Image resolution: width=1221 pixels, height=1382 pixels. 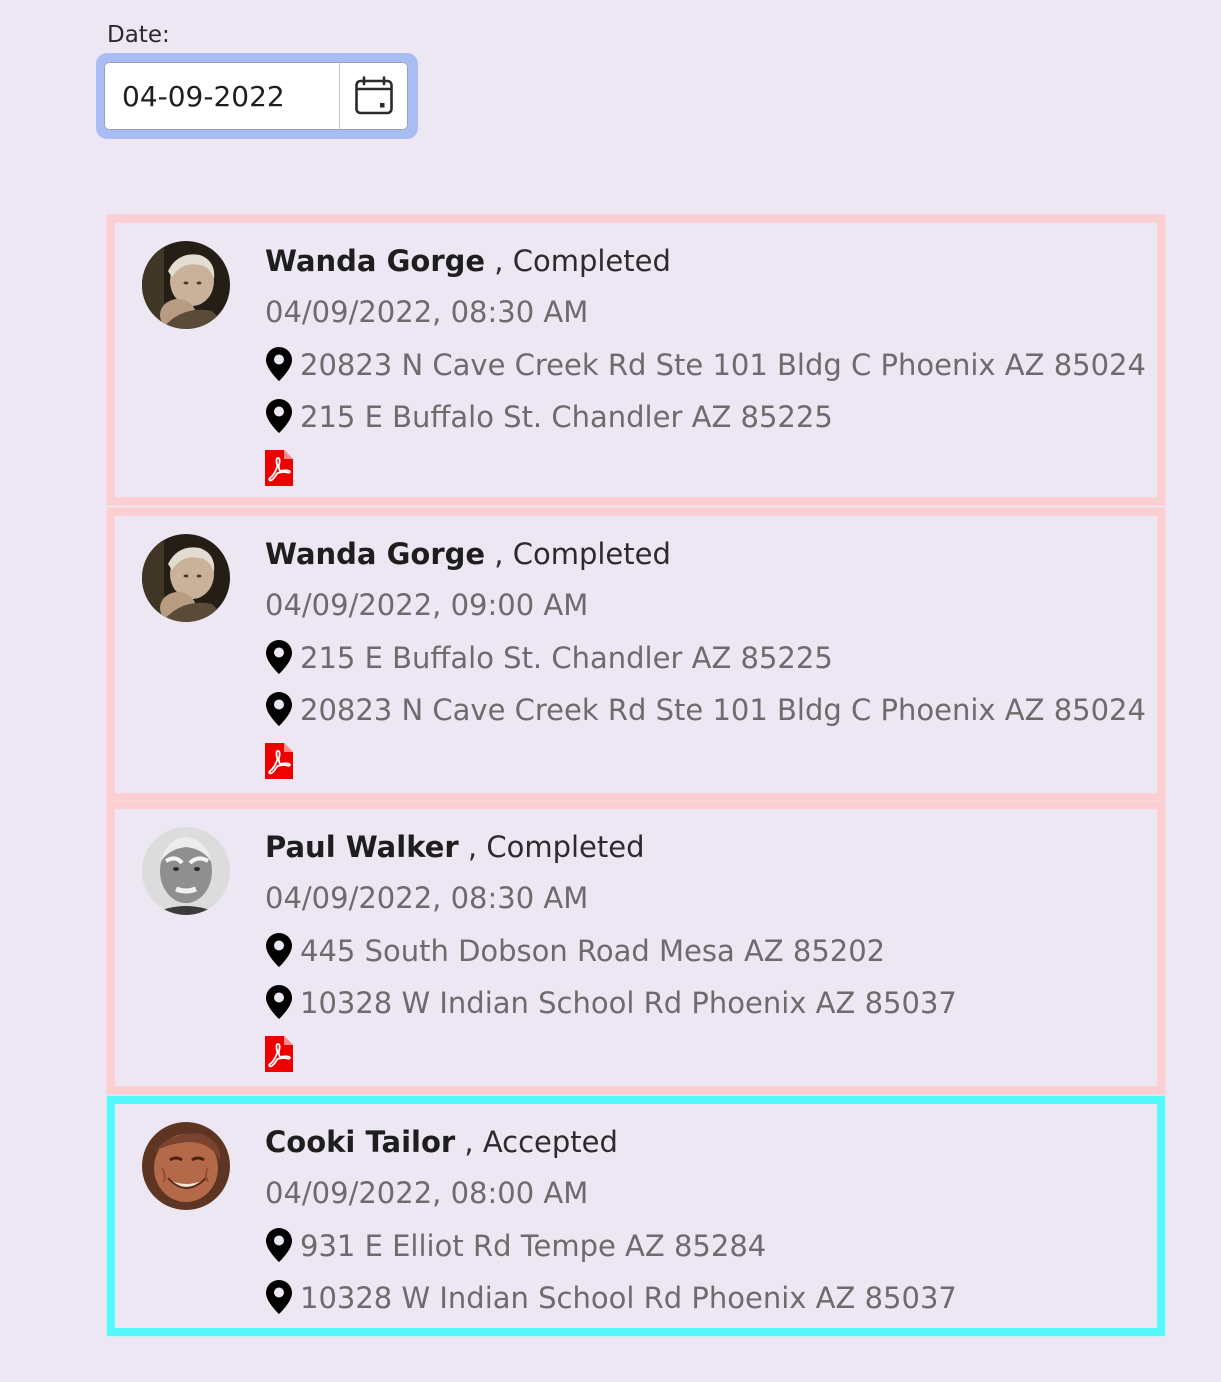 What do you see at coordinates (222, 96) in the screenshot?
I see `date-input` at bounding box center [222, 96].